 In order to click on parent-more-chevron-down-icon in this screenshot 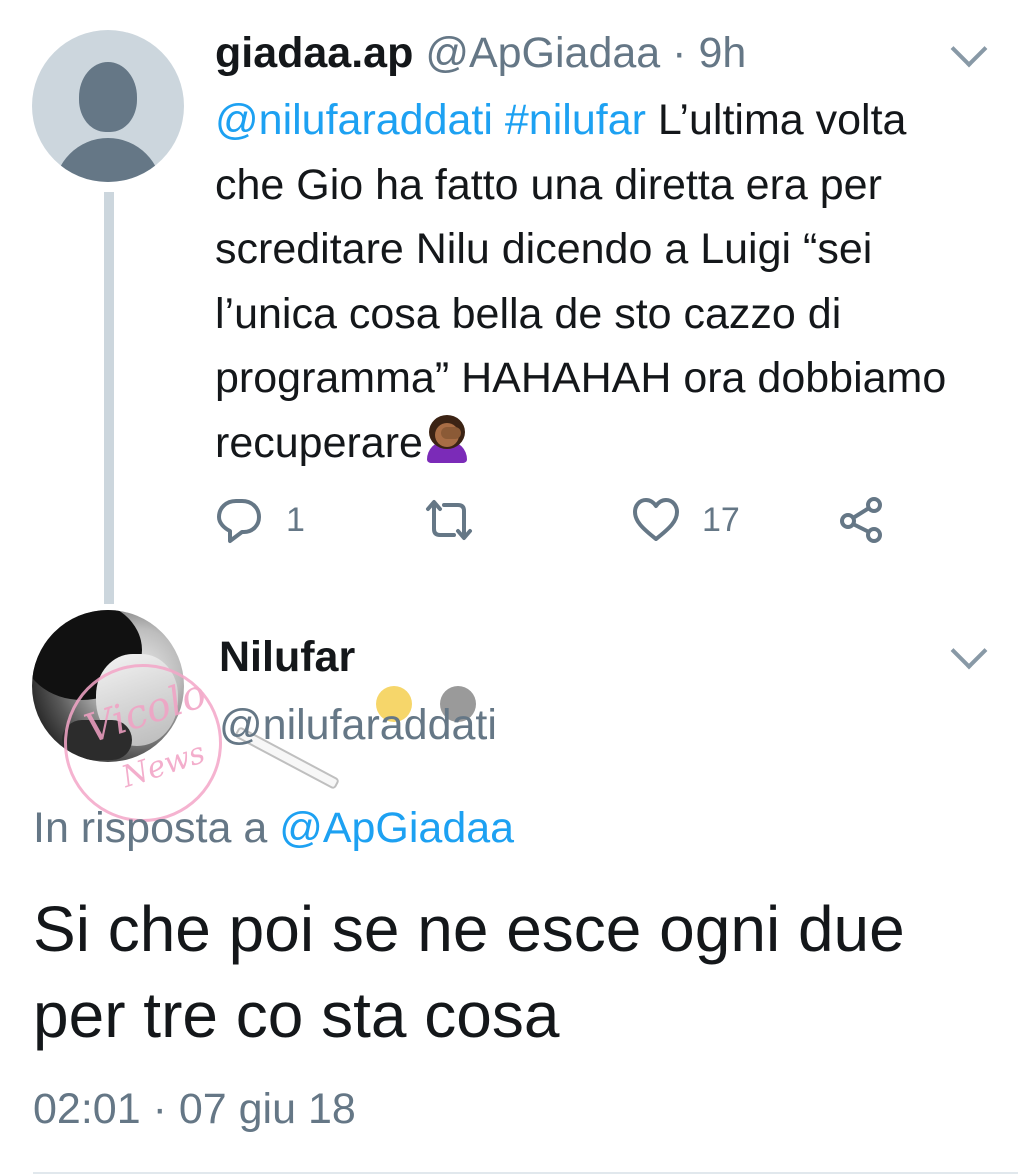, I will do `click(969, 49)`.